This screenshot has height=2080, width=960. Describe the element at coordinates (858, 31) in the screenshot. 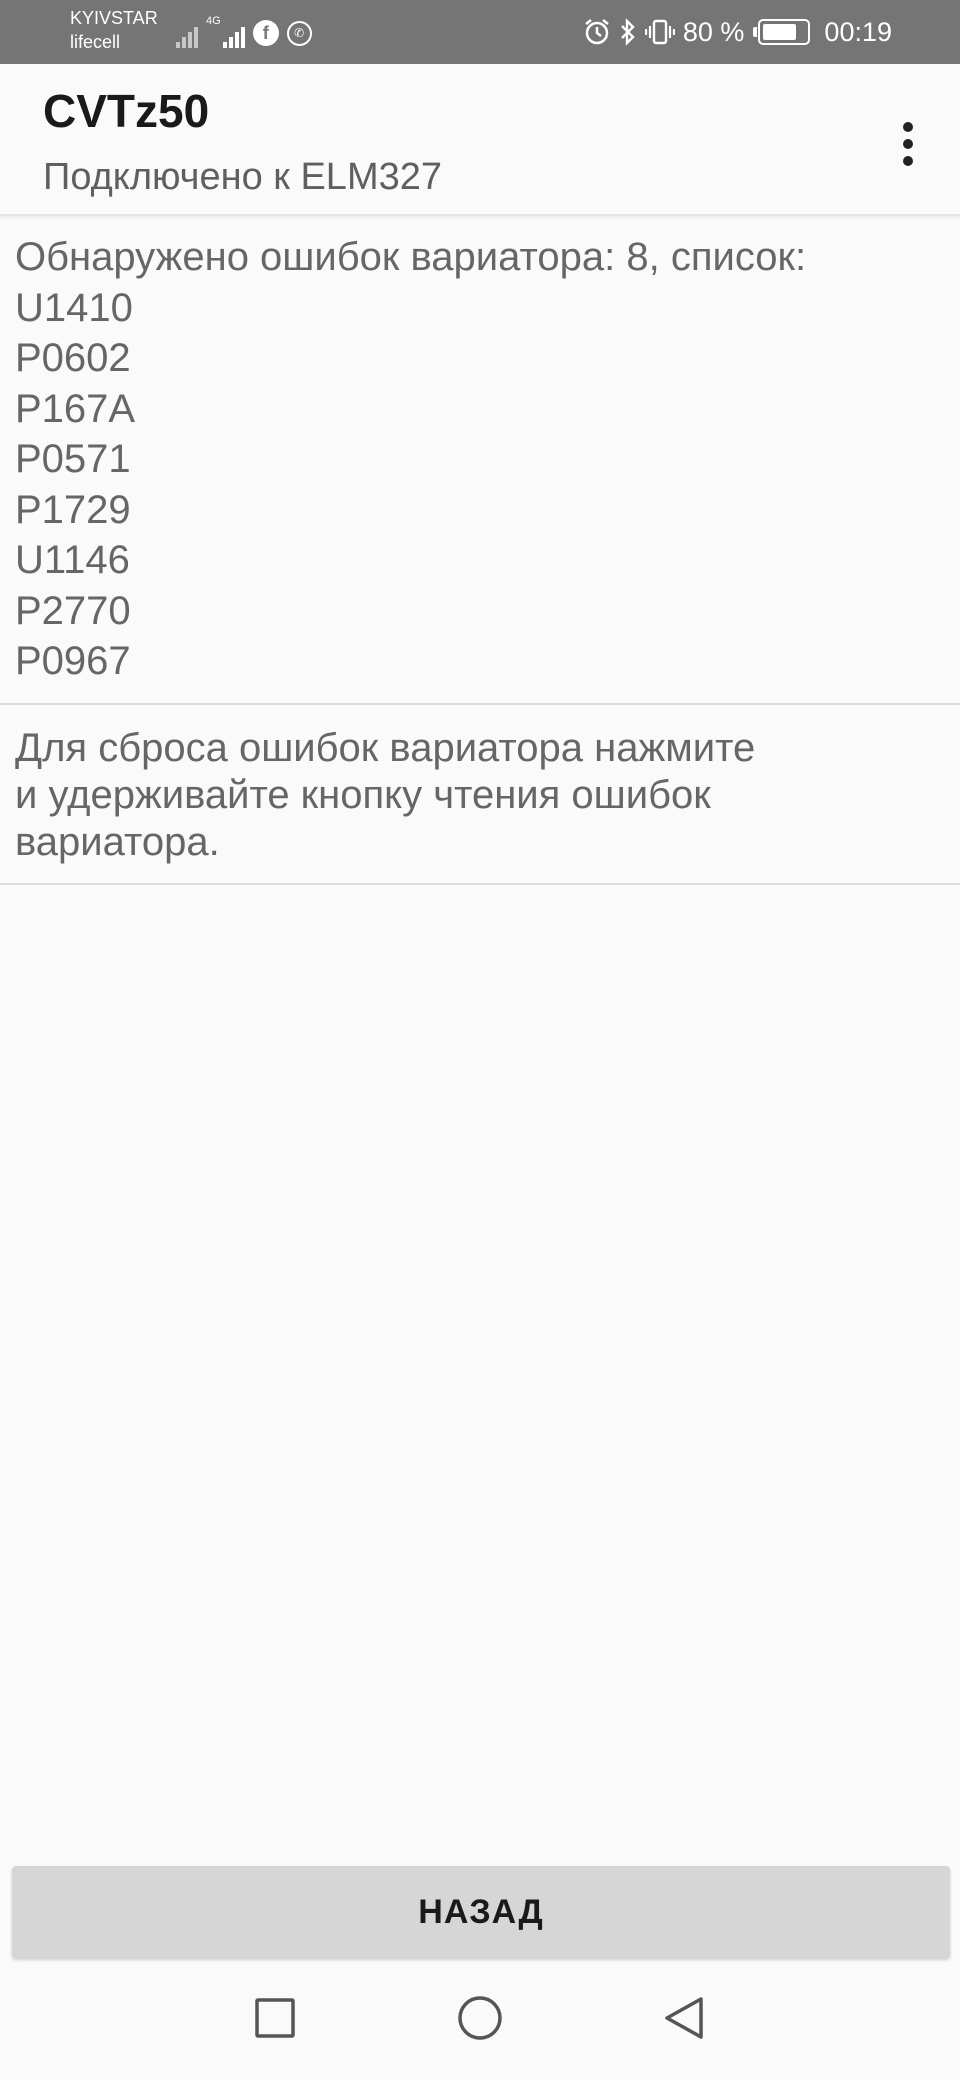

I see `clock: 00:19` at that location.